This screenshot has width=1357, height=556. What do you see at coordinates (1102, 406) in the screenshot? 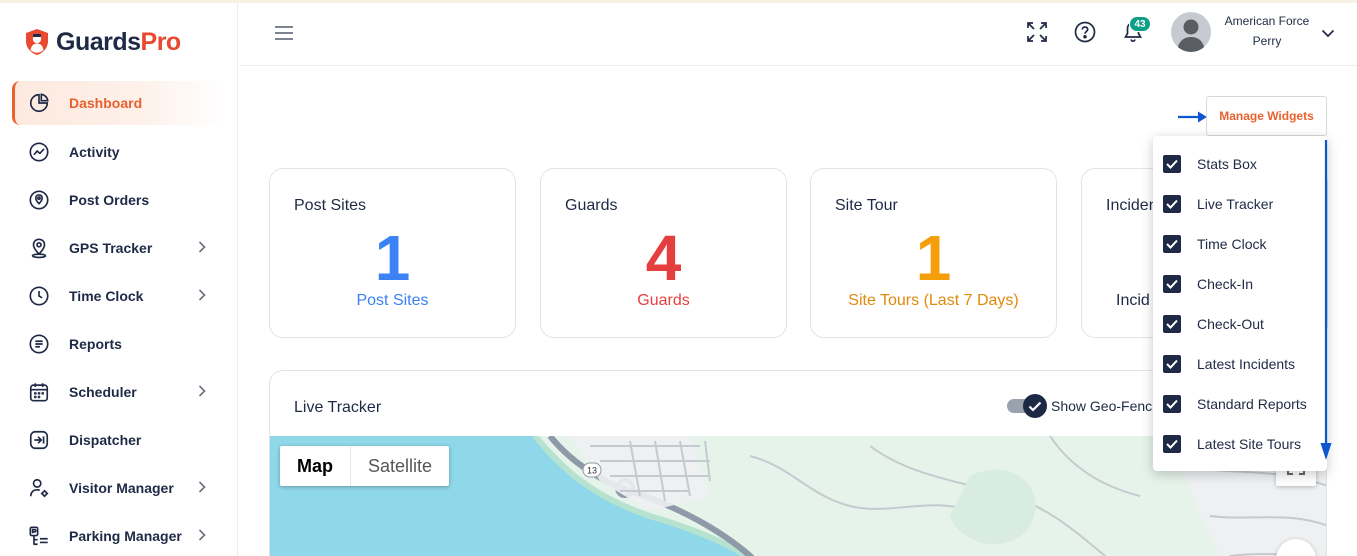
I see `geofence-label: Show Geo-Fenc` at bounding box center [1102, 406].